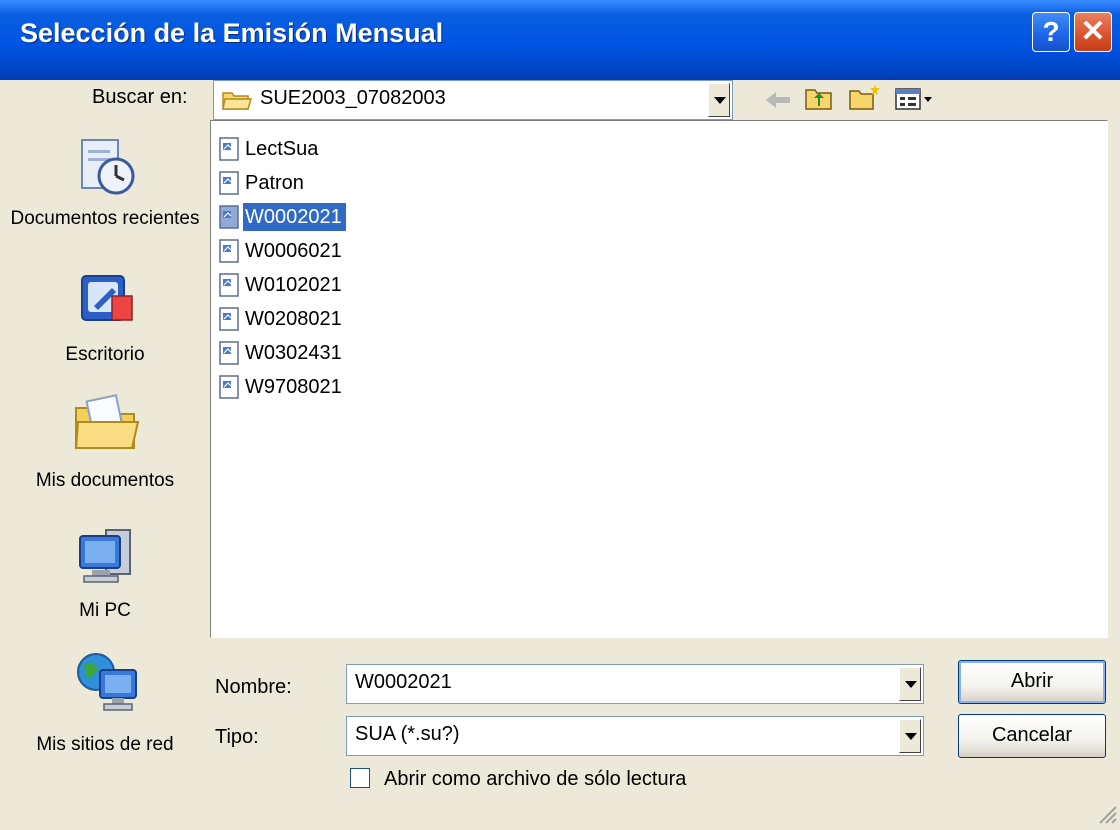 This screenshot has height=830, width=1120. I want to click on network-places-icon, so click(108, 687).